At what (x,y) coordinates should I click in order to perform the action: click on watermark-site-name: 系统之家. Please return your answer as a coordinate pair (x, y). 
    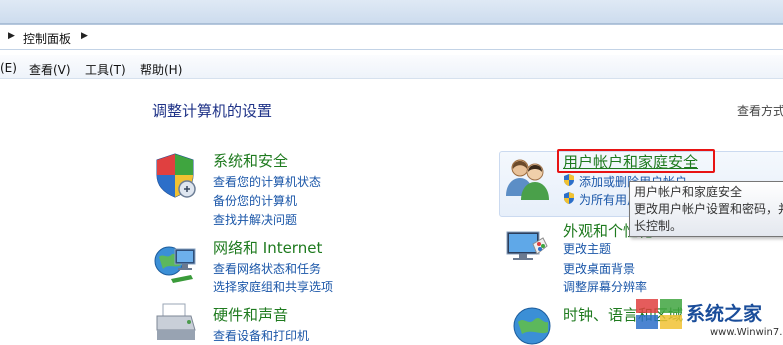
    Looking at the image, I should click on (724, 314).